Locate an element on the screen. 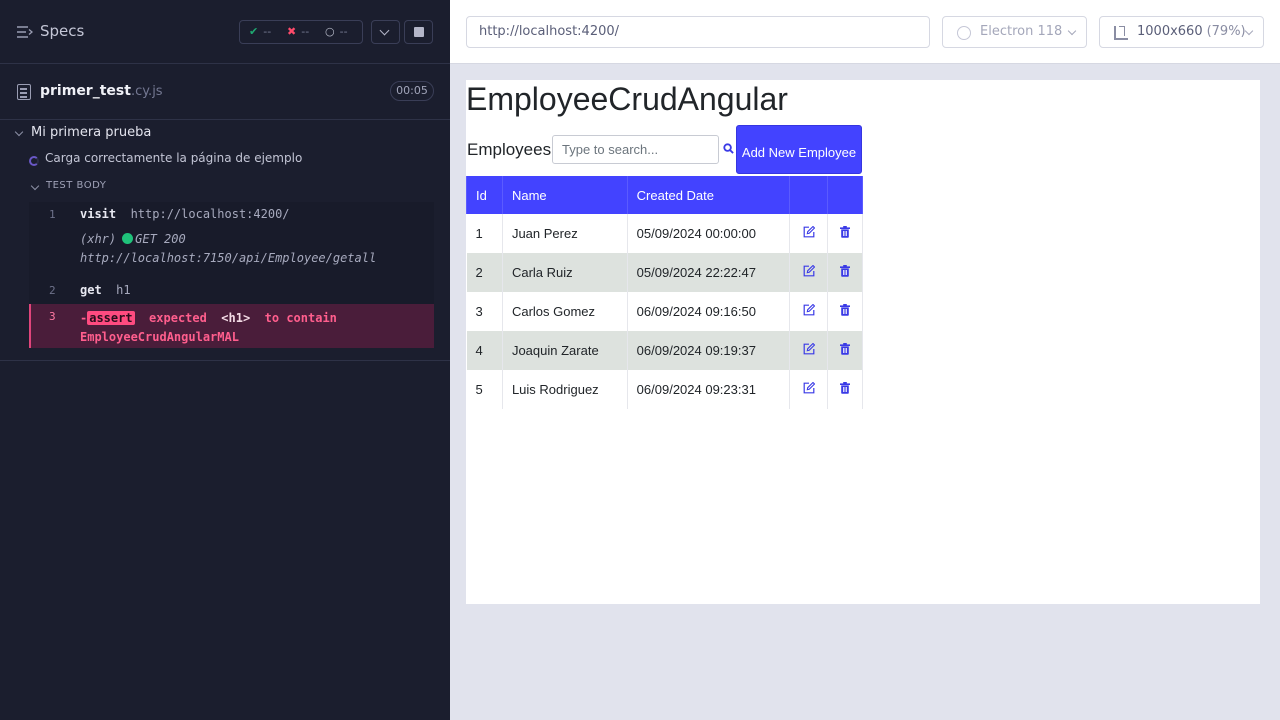  assert-value: EmployeeCrudAngularMAL is located at coordinates (159, 337).